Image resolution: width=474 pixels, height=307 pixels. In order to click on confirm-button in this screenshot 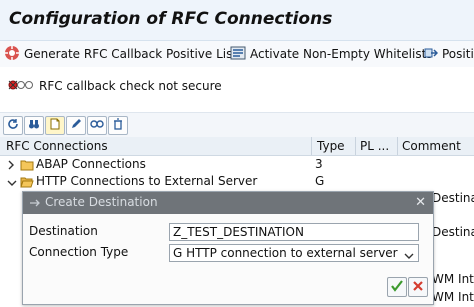, I will do `click(397, 287)`.